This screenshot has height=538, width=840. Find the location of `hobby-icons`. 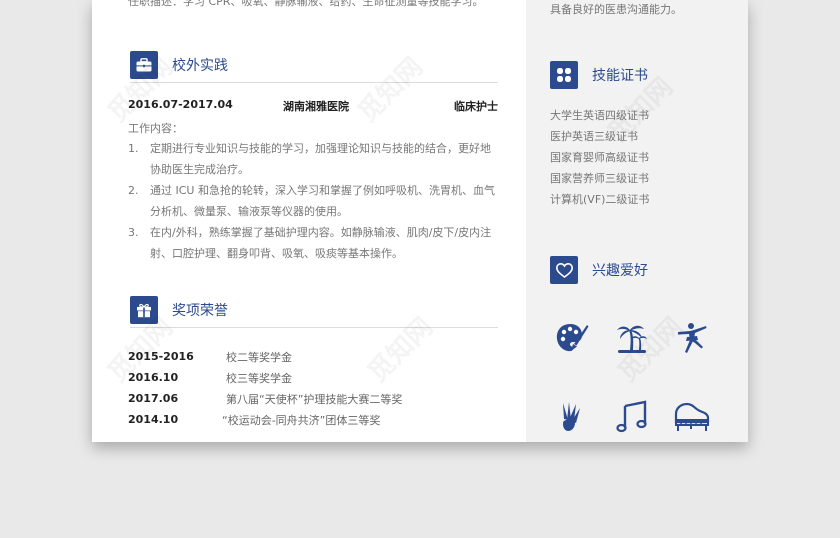

hobby-icons is located at coordinates (632, 396).